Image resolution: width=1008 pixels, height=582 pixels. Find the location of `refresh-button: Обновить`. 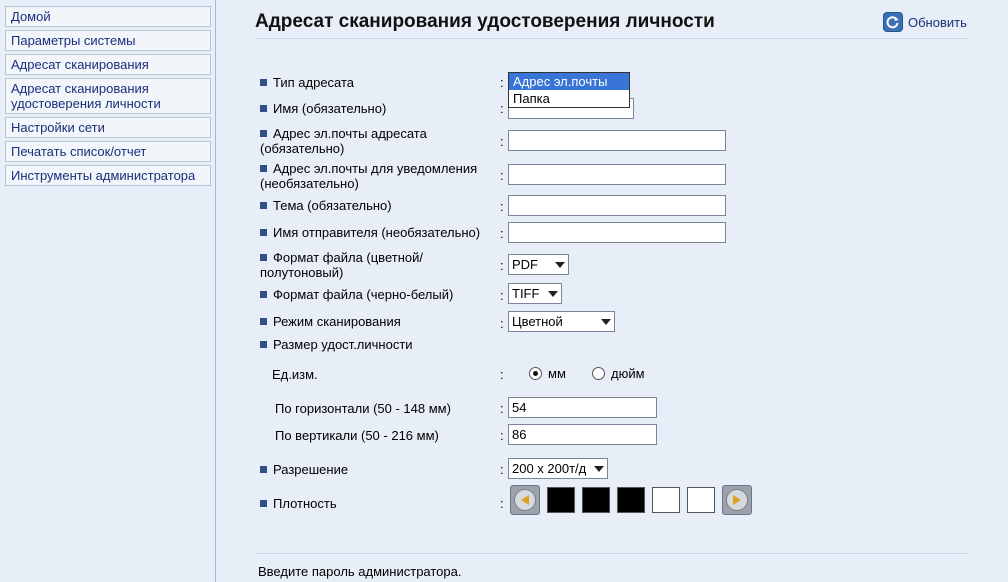

refresh-button: Обновить is located at coordinates (925, 22).